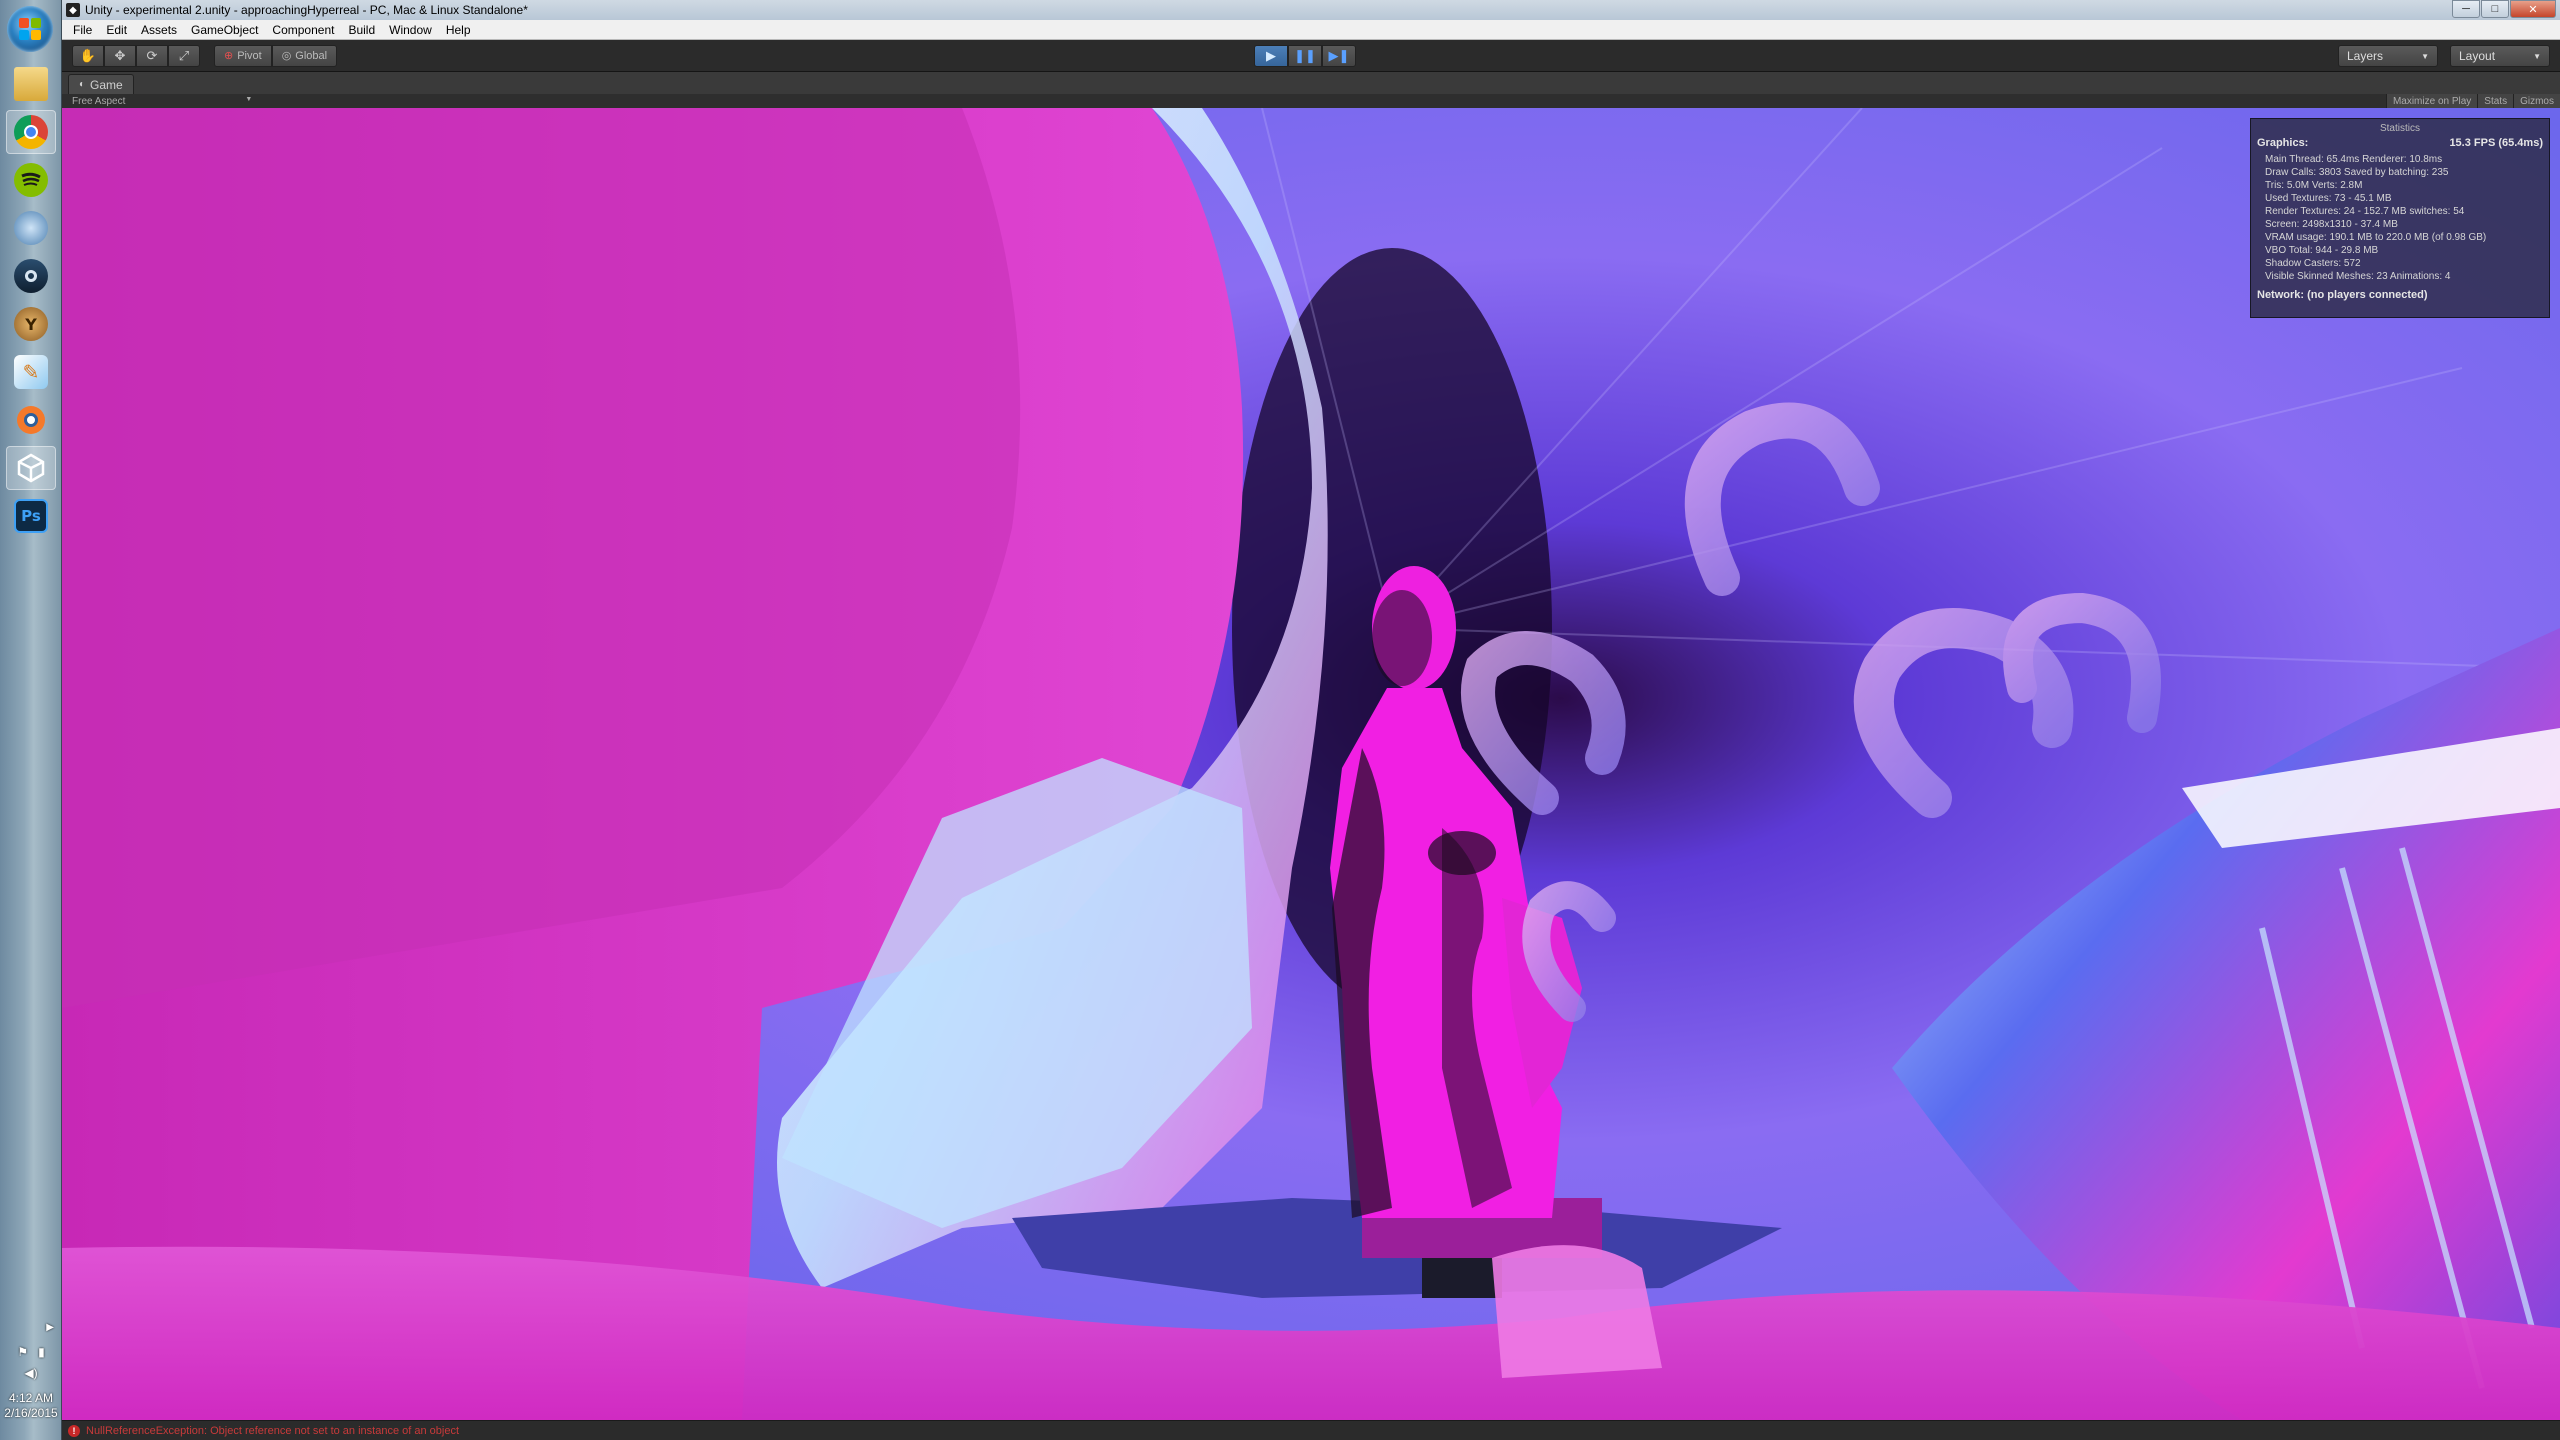 Image resolution: width=2560 pixels, height=1440 pixels. What do you see at coordinates (2313, 263) in the screenshot?
I see `stat-line: Shadow Casters: 572` at bounding box center [2313, 263].